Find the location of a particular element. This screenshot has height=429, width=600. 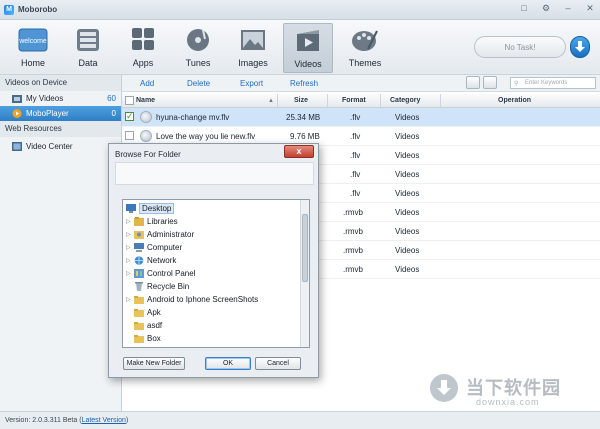

video-center-icon is located at coordinates (17, 146).